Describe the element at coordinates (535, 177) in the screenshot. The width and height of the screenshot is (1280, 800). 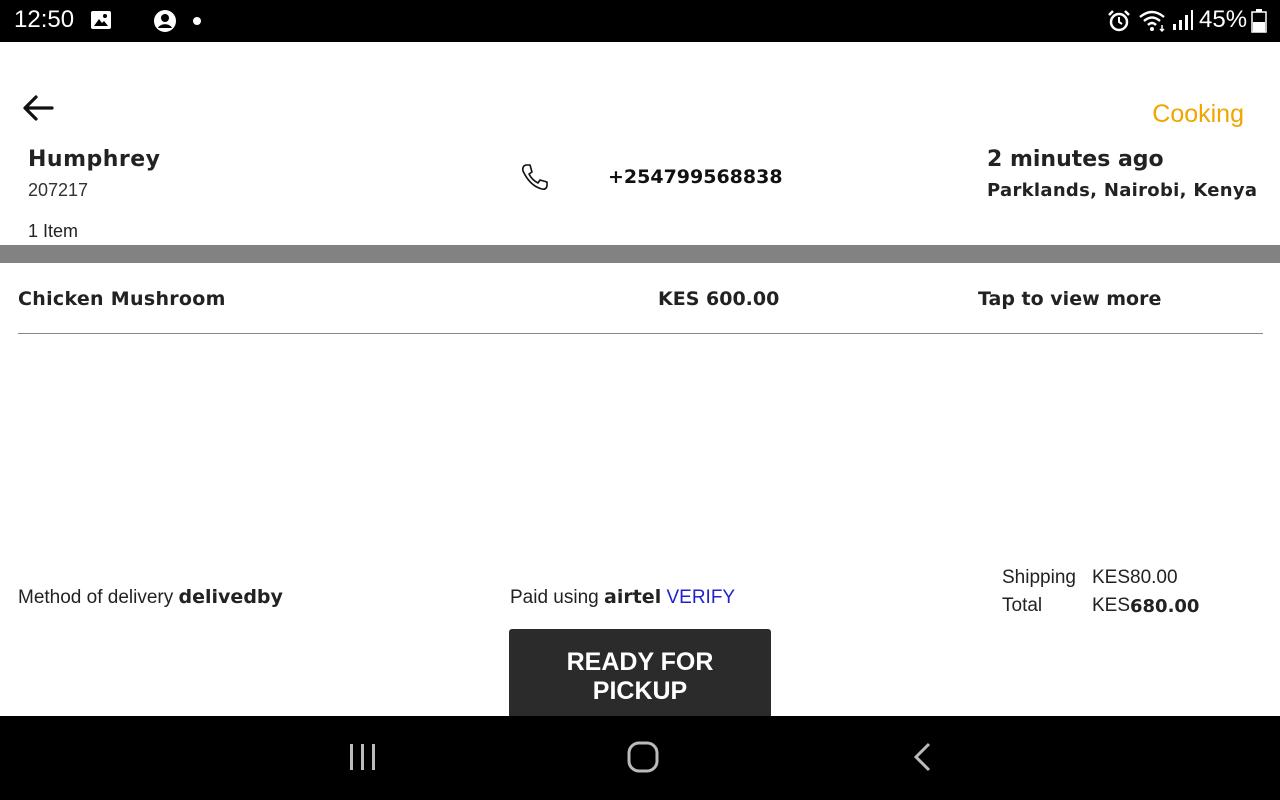
I see `phone-icon` at that location.